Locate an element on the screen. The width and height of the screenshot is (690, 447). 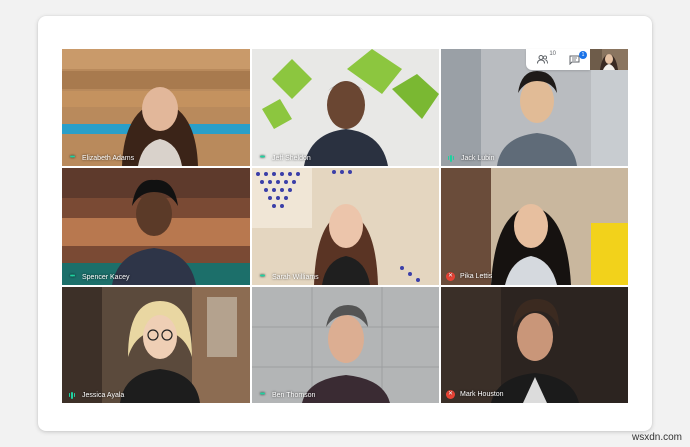
participant-name: Jessica Ayala is located at coordinates (103, 395).